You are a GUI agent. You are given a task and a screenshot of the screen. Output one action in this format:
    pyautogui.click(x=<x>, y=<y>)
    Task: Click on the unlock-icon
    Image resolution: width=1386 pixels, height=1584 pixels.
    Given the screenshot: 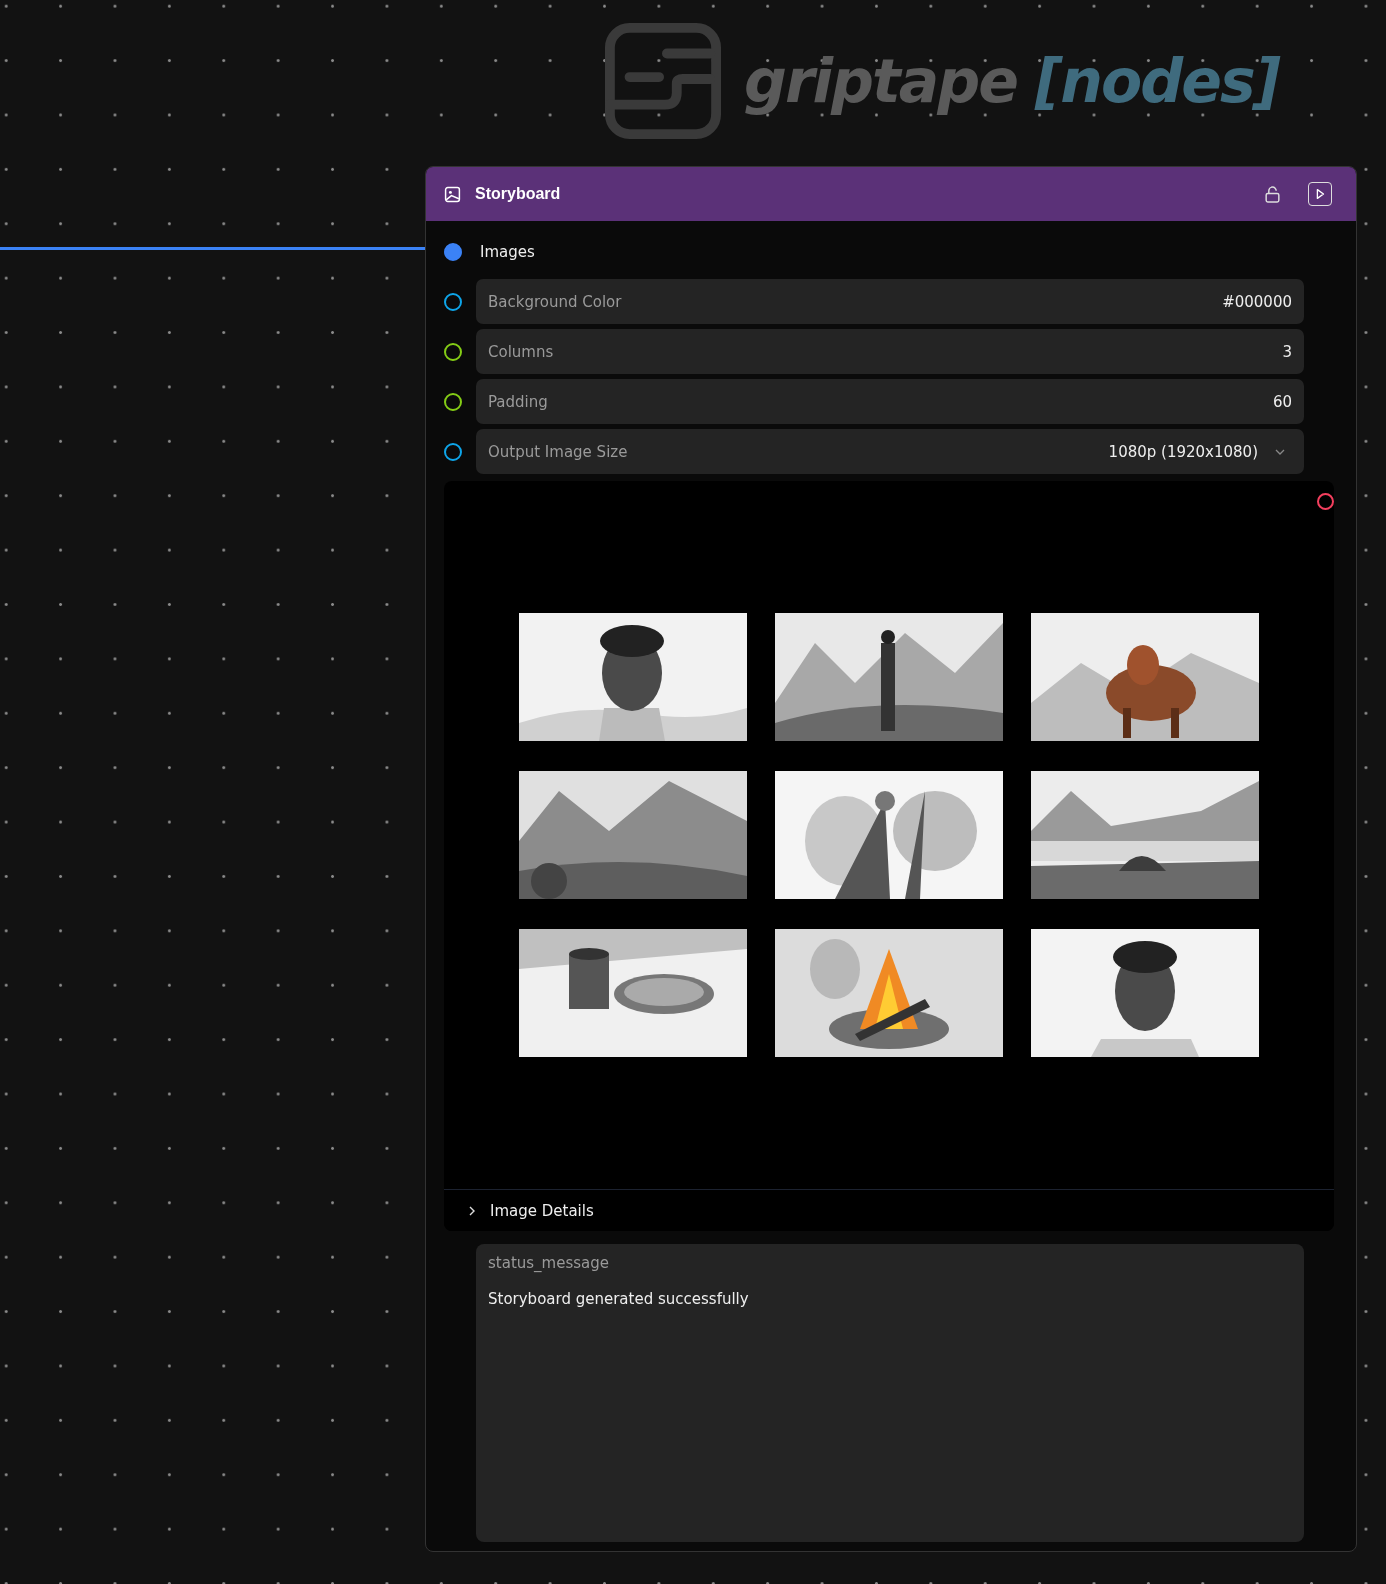 What is the action you would take?
    pyautogui.click(x=1272, y=194)
    